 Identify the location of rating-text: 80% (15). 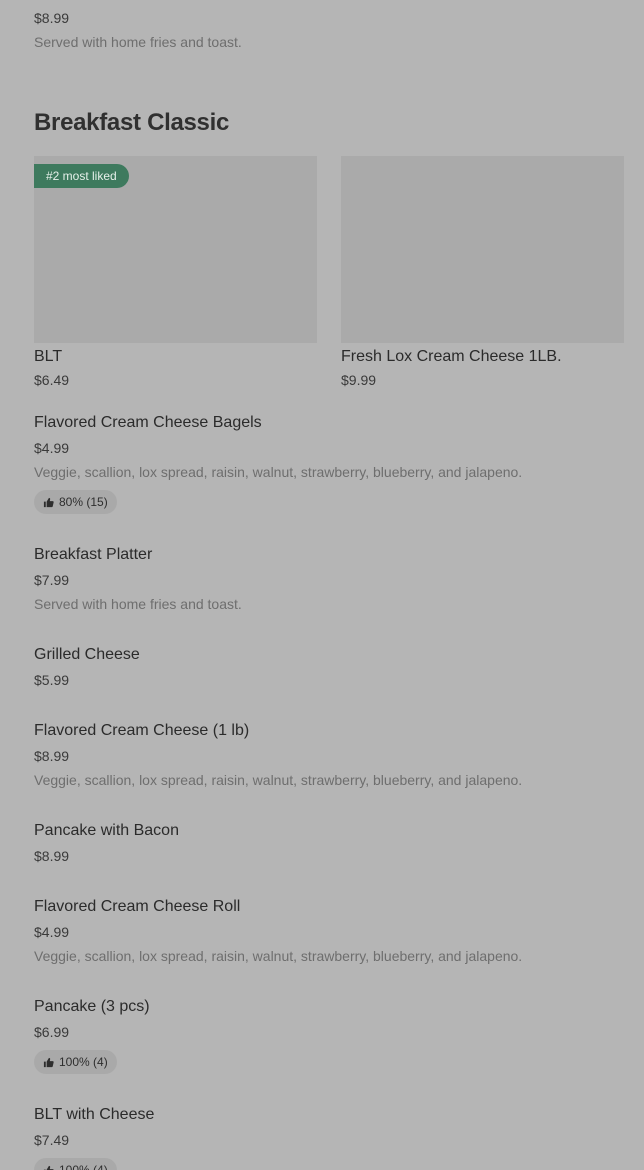
(83, 502).